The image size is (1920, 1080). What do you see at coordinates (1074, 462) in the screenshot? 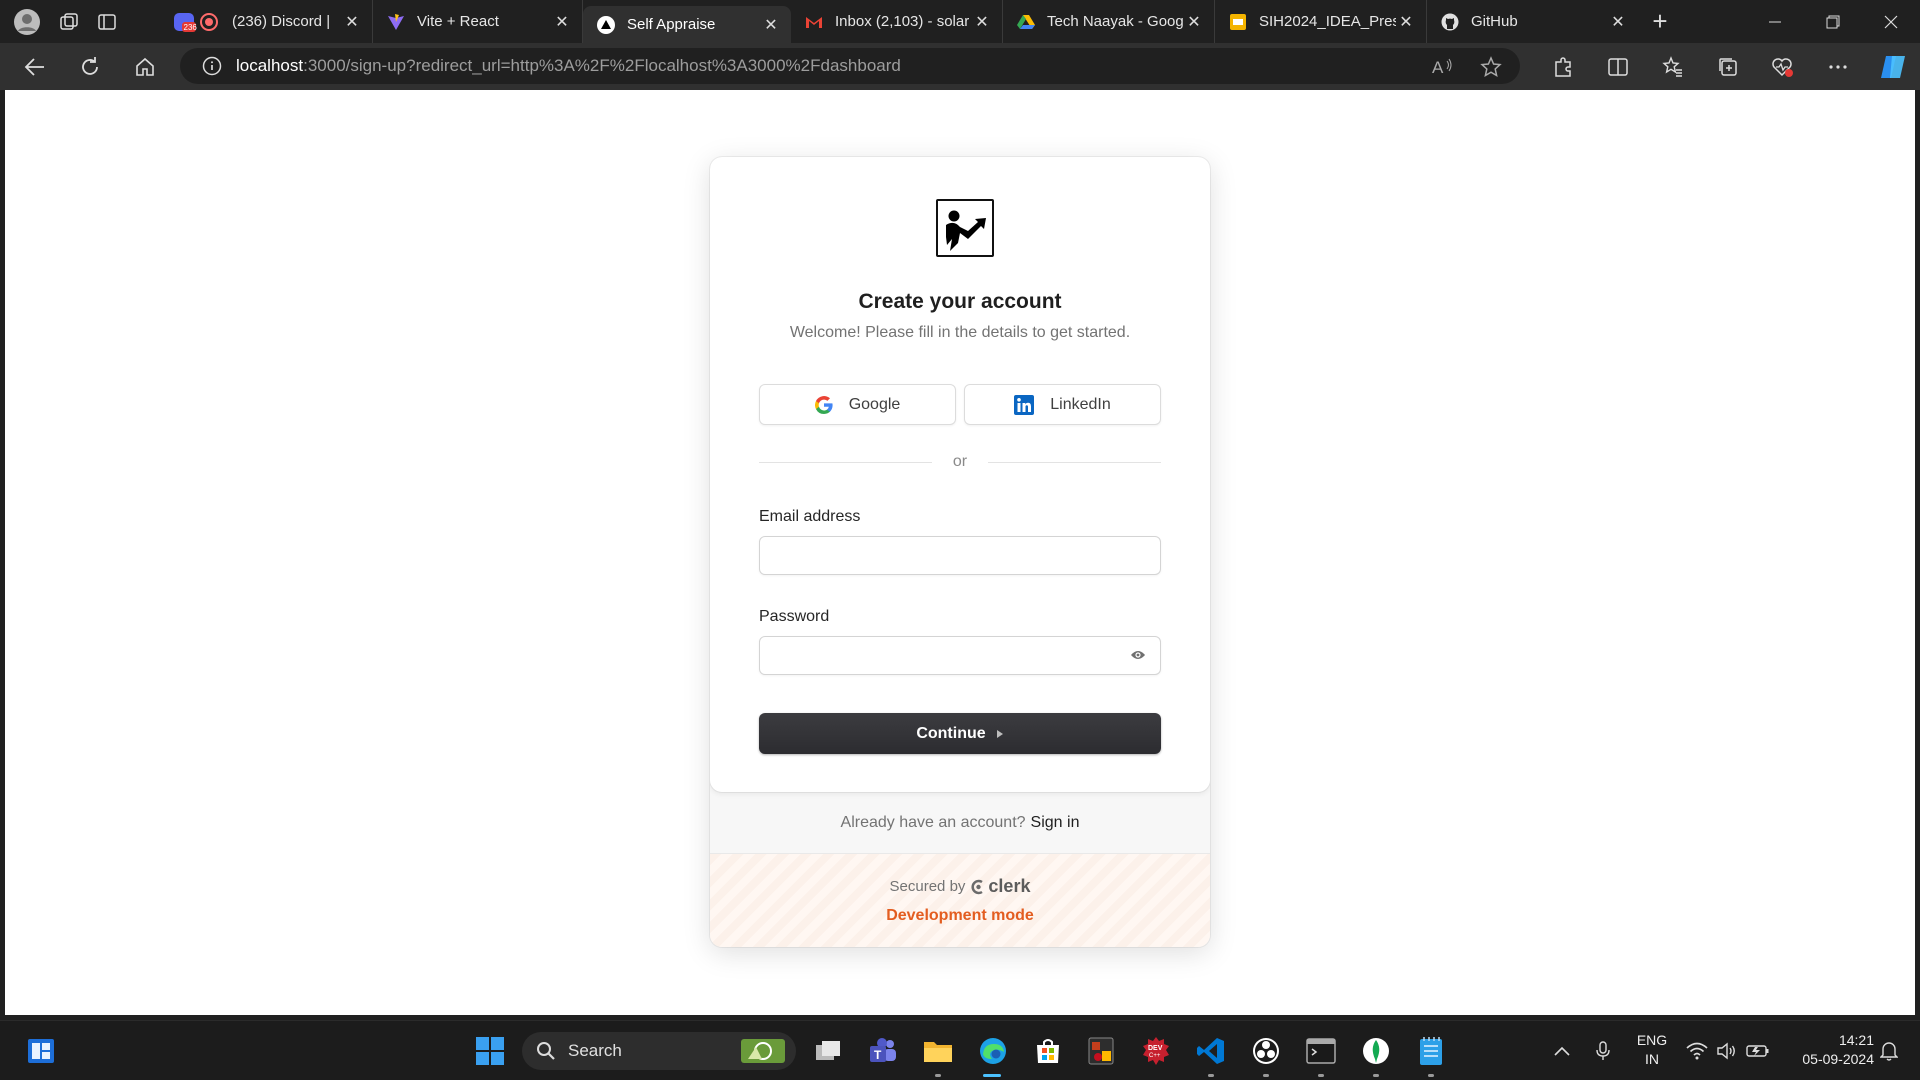
I see `divider-right` at bounding box center [1074, 462].